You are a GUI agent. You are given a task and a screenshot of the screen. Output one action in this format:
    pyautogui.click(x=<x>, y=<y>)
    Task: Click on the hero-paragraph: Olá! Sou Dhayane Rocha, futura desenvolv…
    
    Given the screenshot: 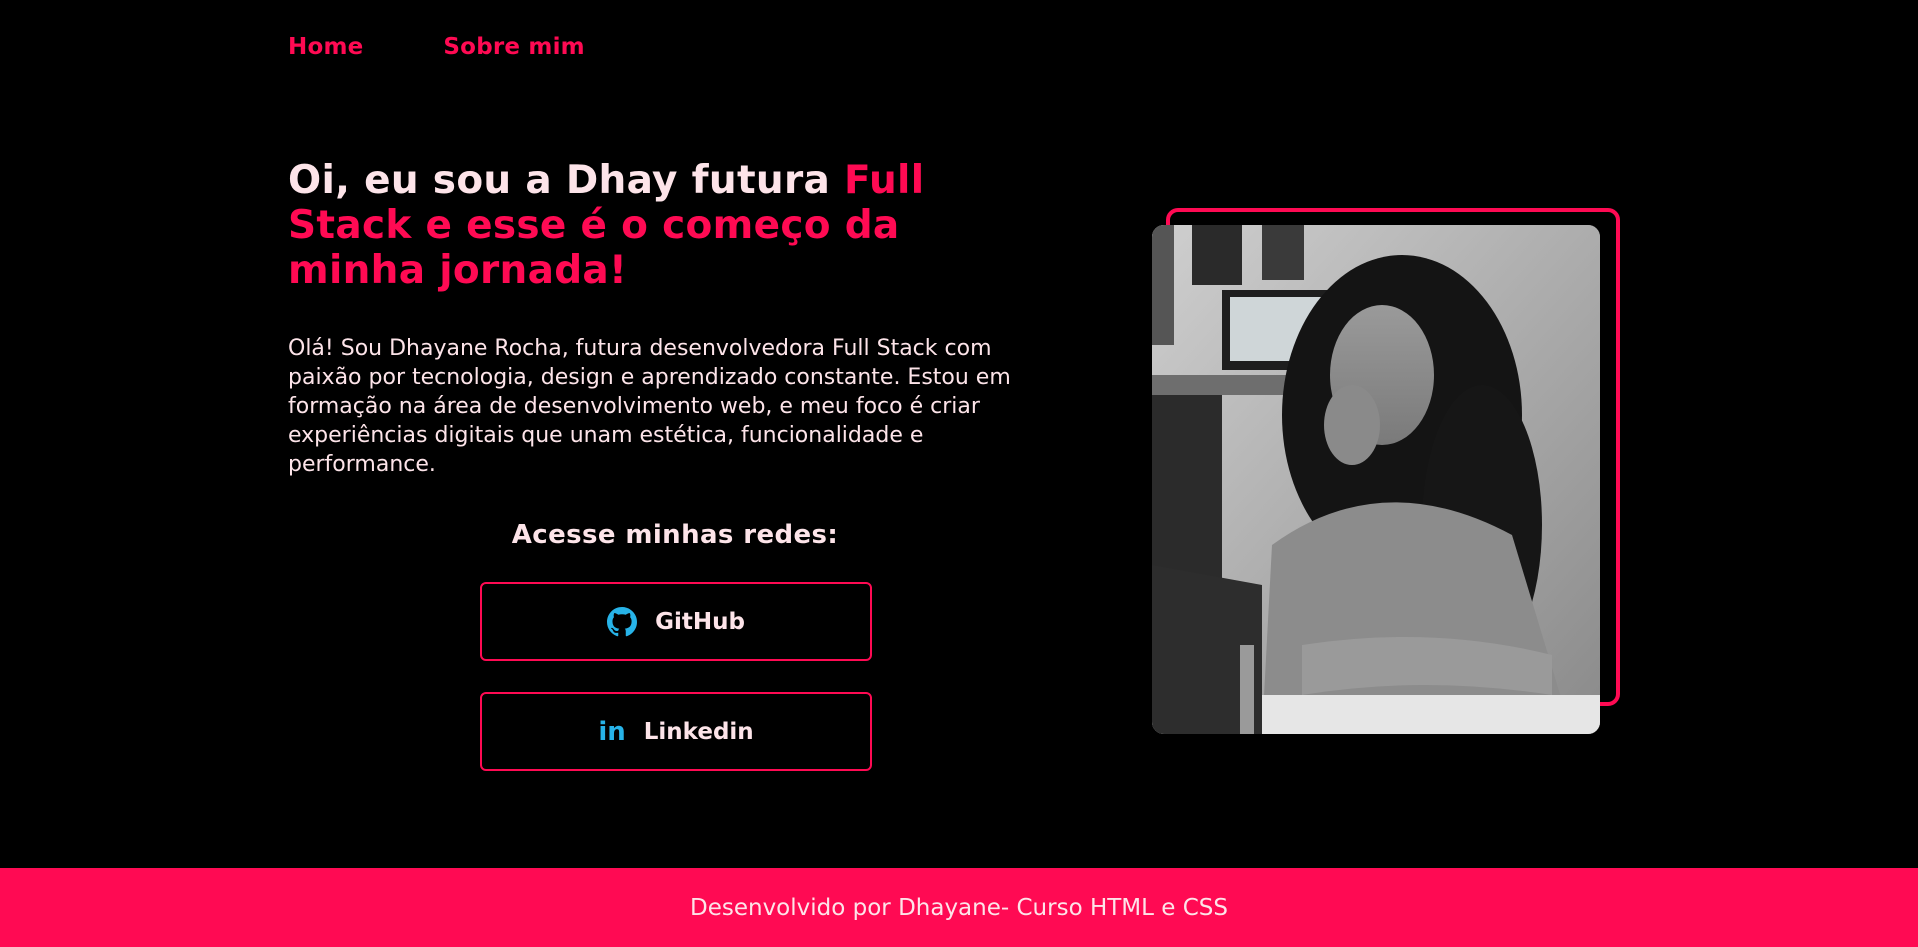 What is the action you would take?
    pyautogui.click(x=649, y=406)
    